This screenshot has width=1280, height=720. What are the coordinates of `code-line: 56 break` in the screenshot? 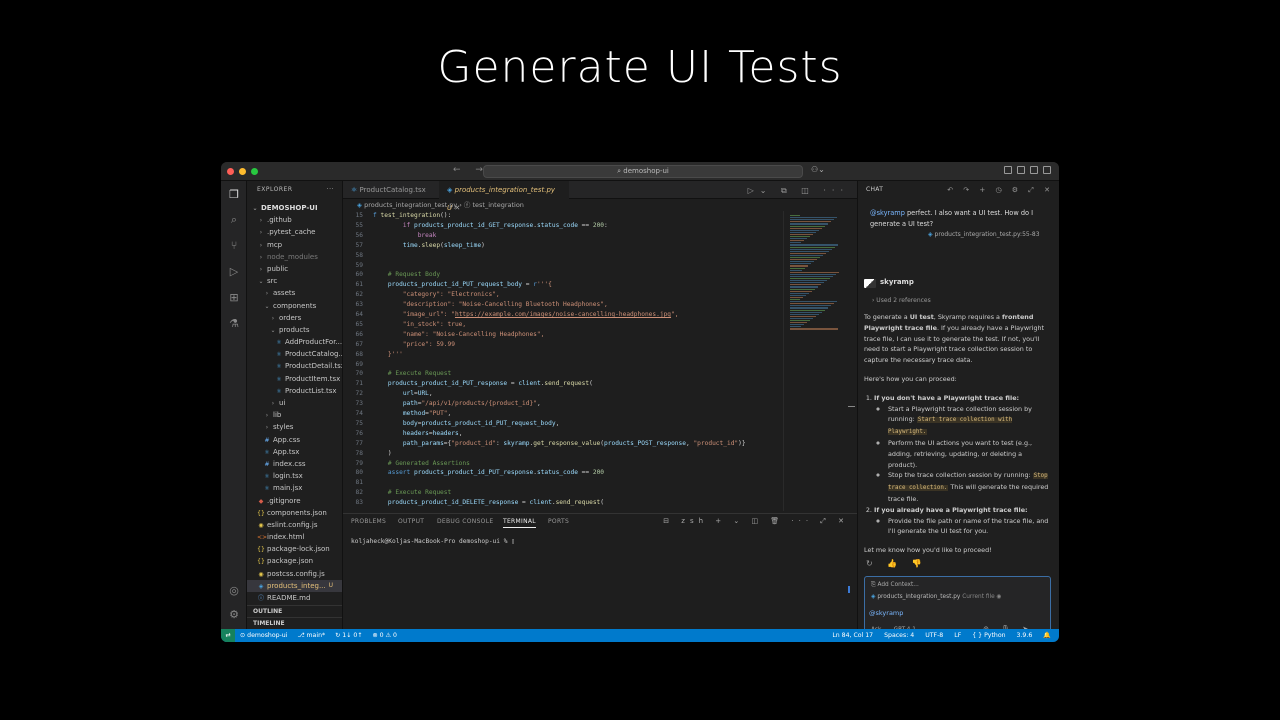 It's located at (563, 236).